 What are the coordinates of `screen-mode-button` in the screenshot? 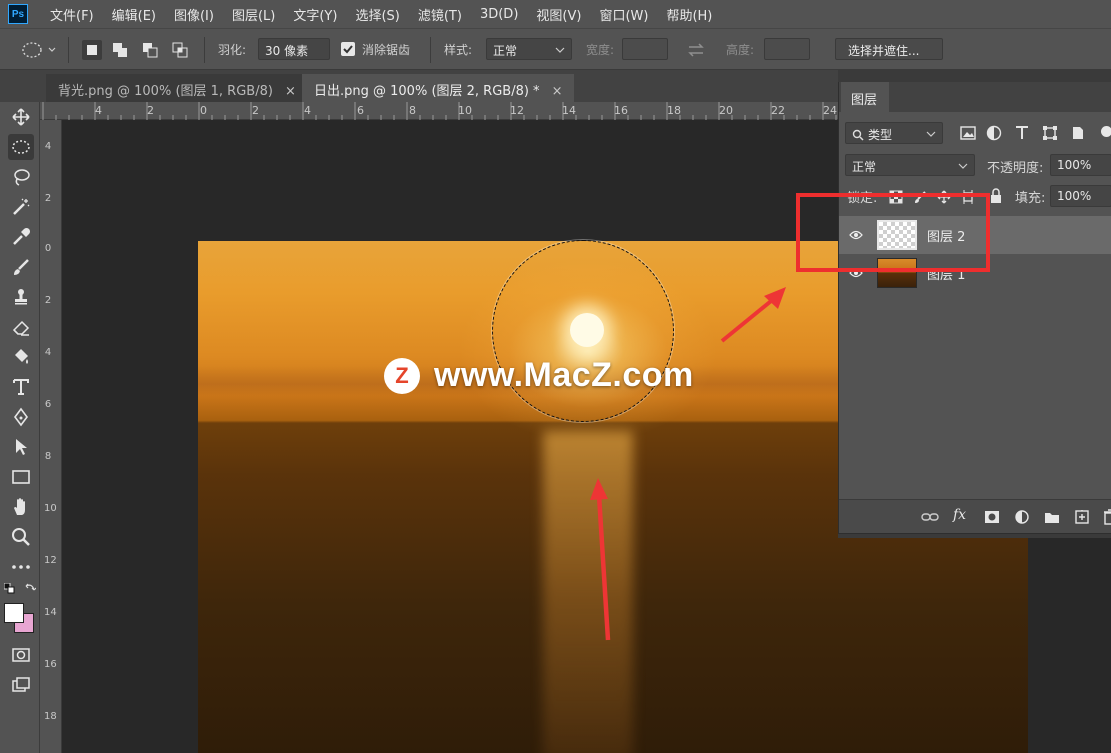 It's located at (21, 685).